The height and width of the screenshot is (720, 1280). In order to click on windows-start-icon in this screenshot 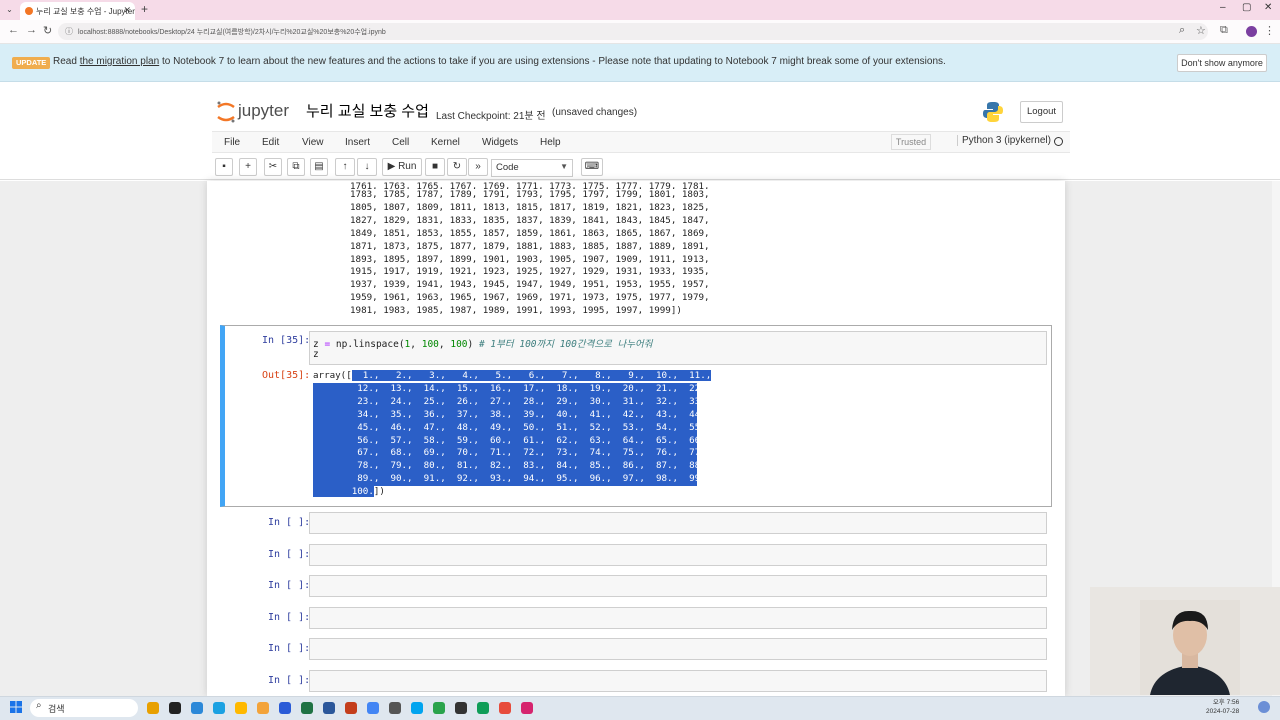, I will do `click(16, 707)`.